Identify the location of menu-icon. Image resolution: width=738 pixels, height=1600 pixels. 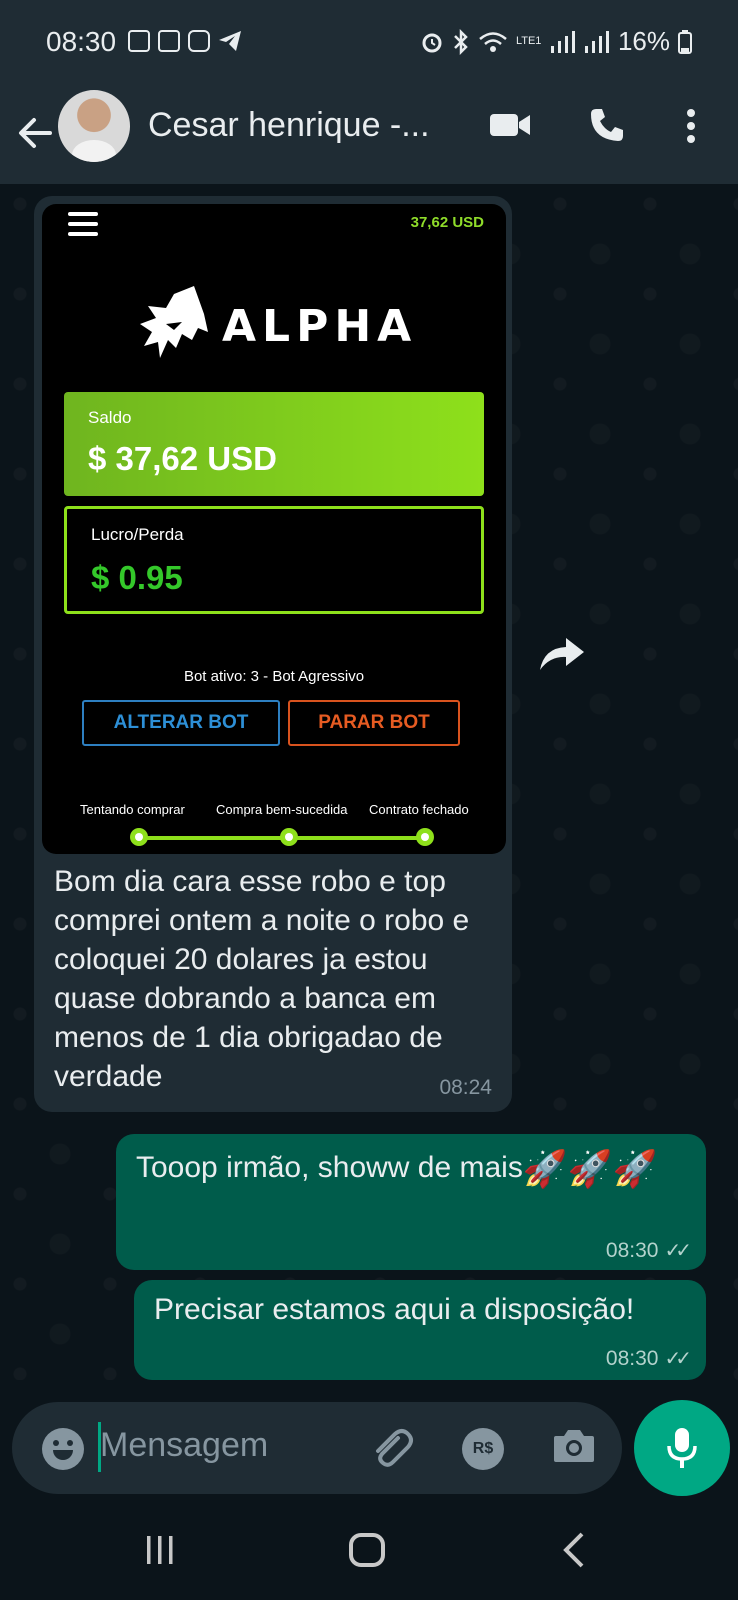
(83, 227).